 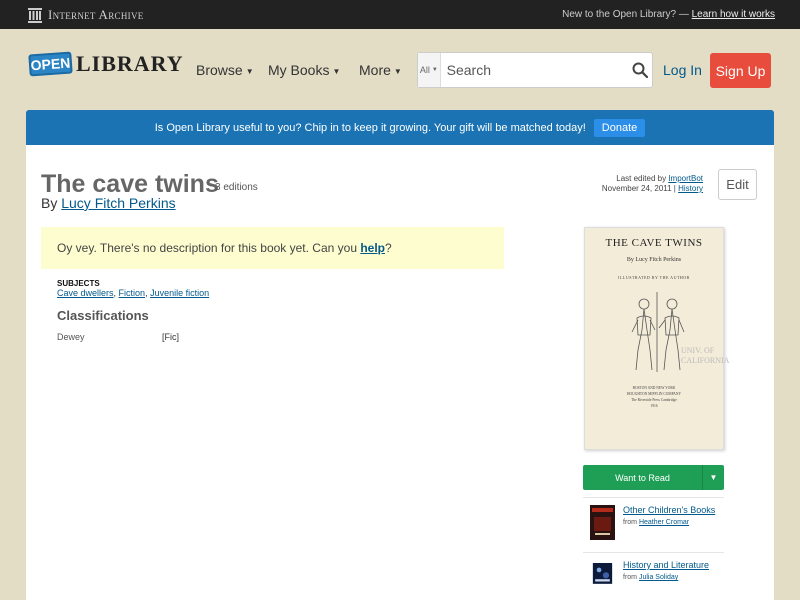 I want to click on classifications-heading: Classifications, so click(x=103, y=315).